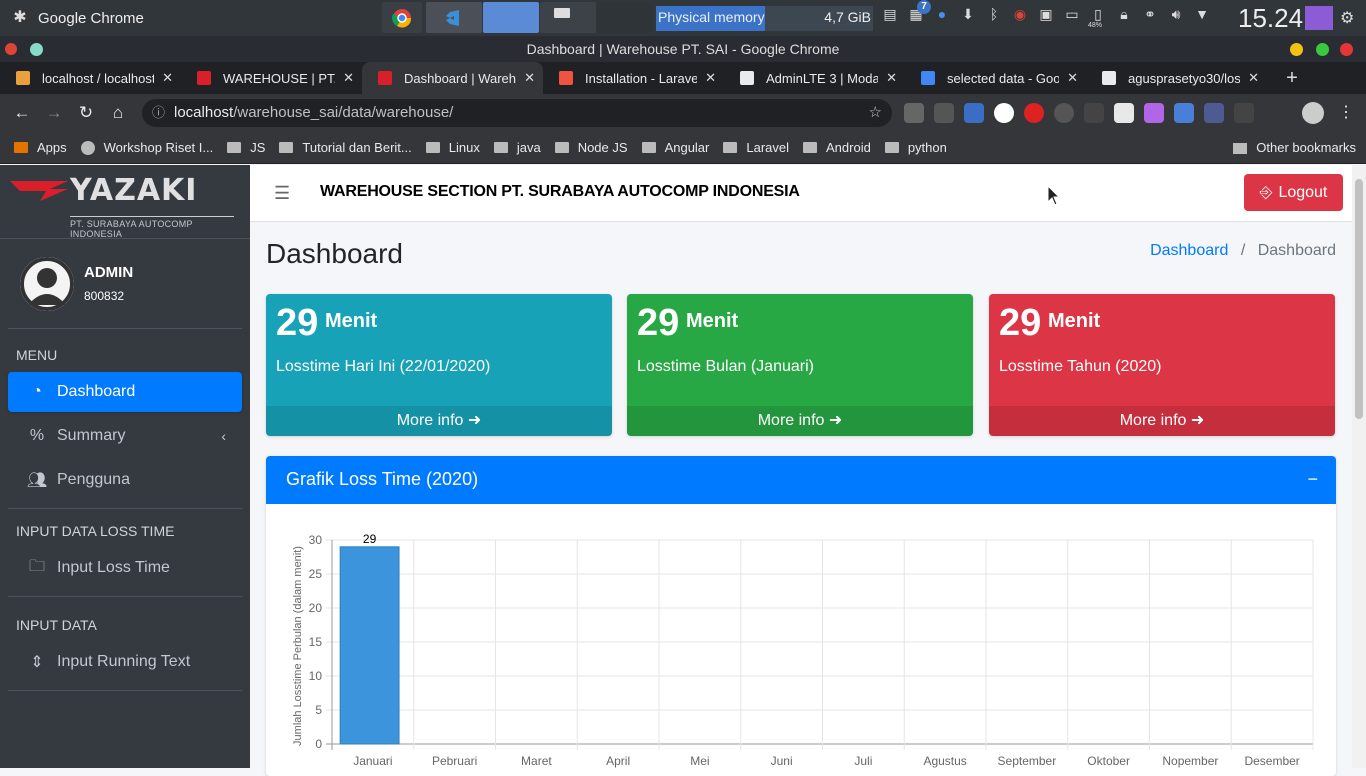 The height and width of the screenshot is (776, 1366). I want to click on chart-card-header: Grafik Loss Time (2020) −, so click(801, 480).